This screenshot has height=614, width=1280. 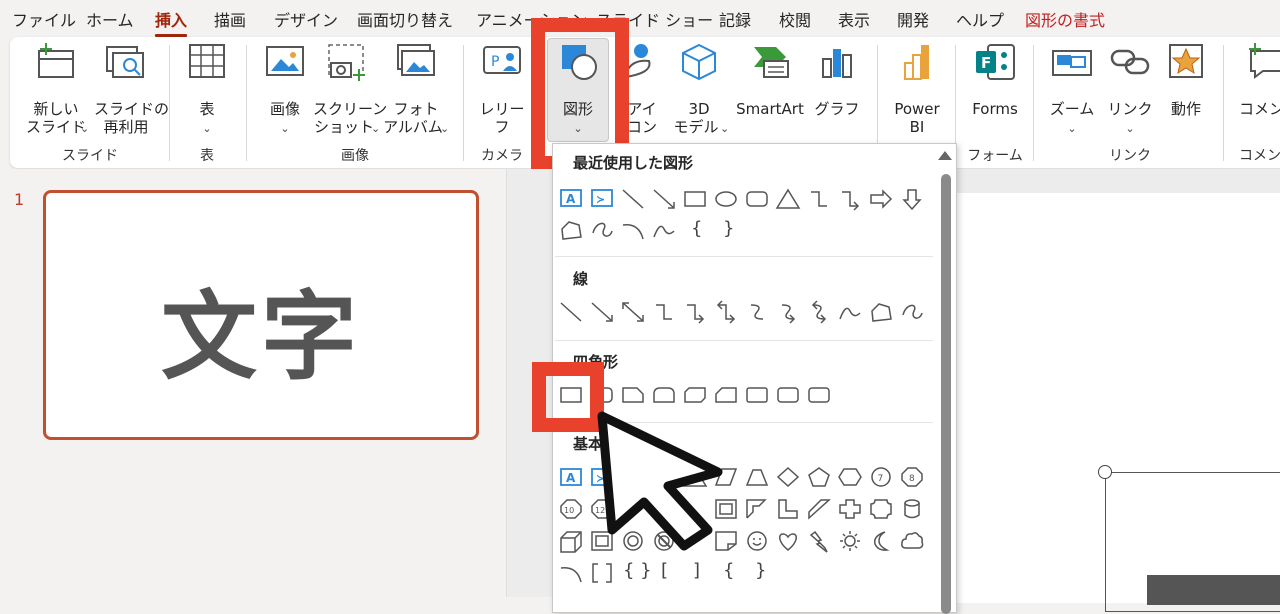 I want to click on reuse-slide-button: スライドの 再利用, so click(x=131, y=93).